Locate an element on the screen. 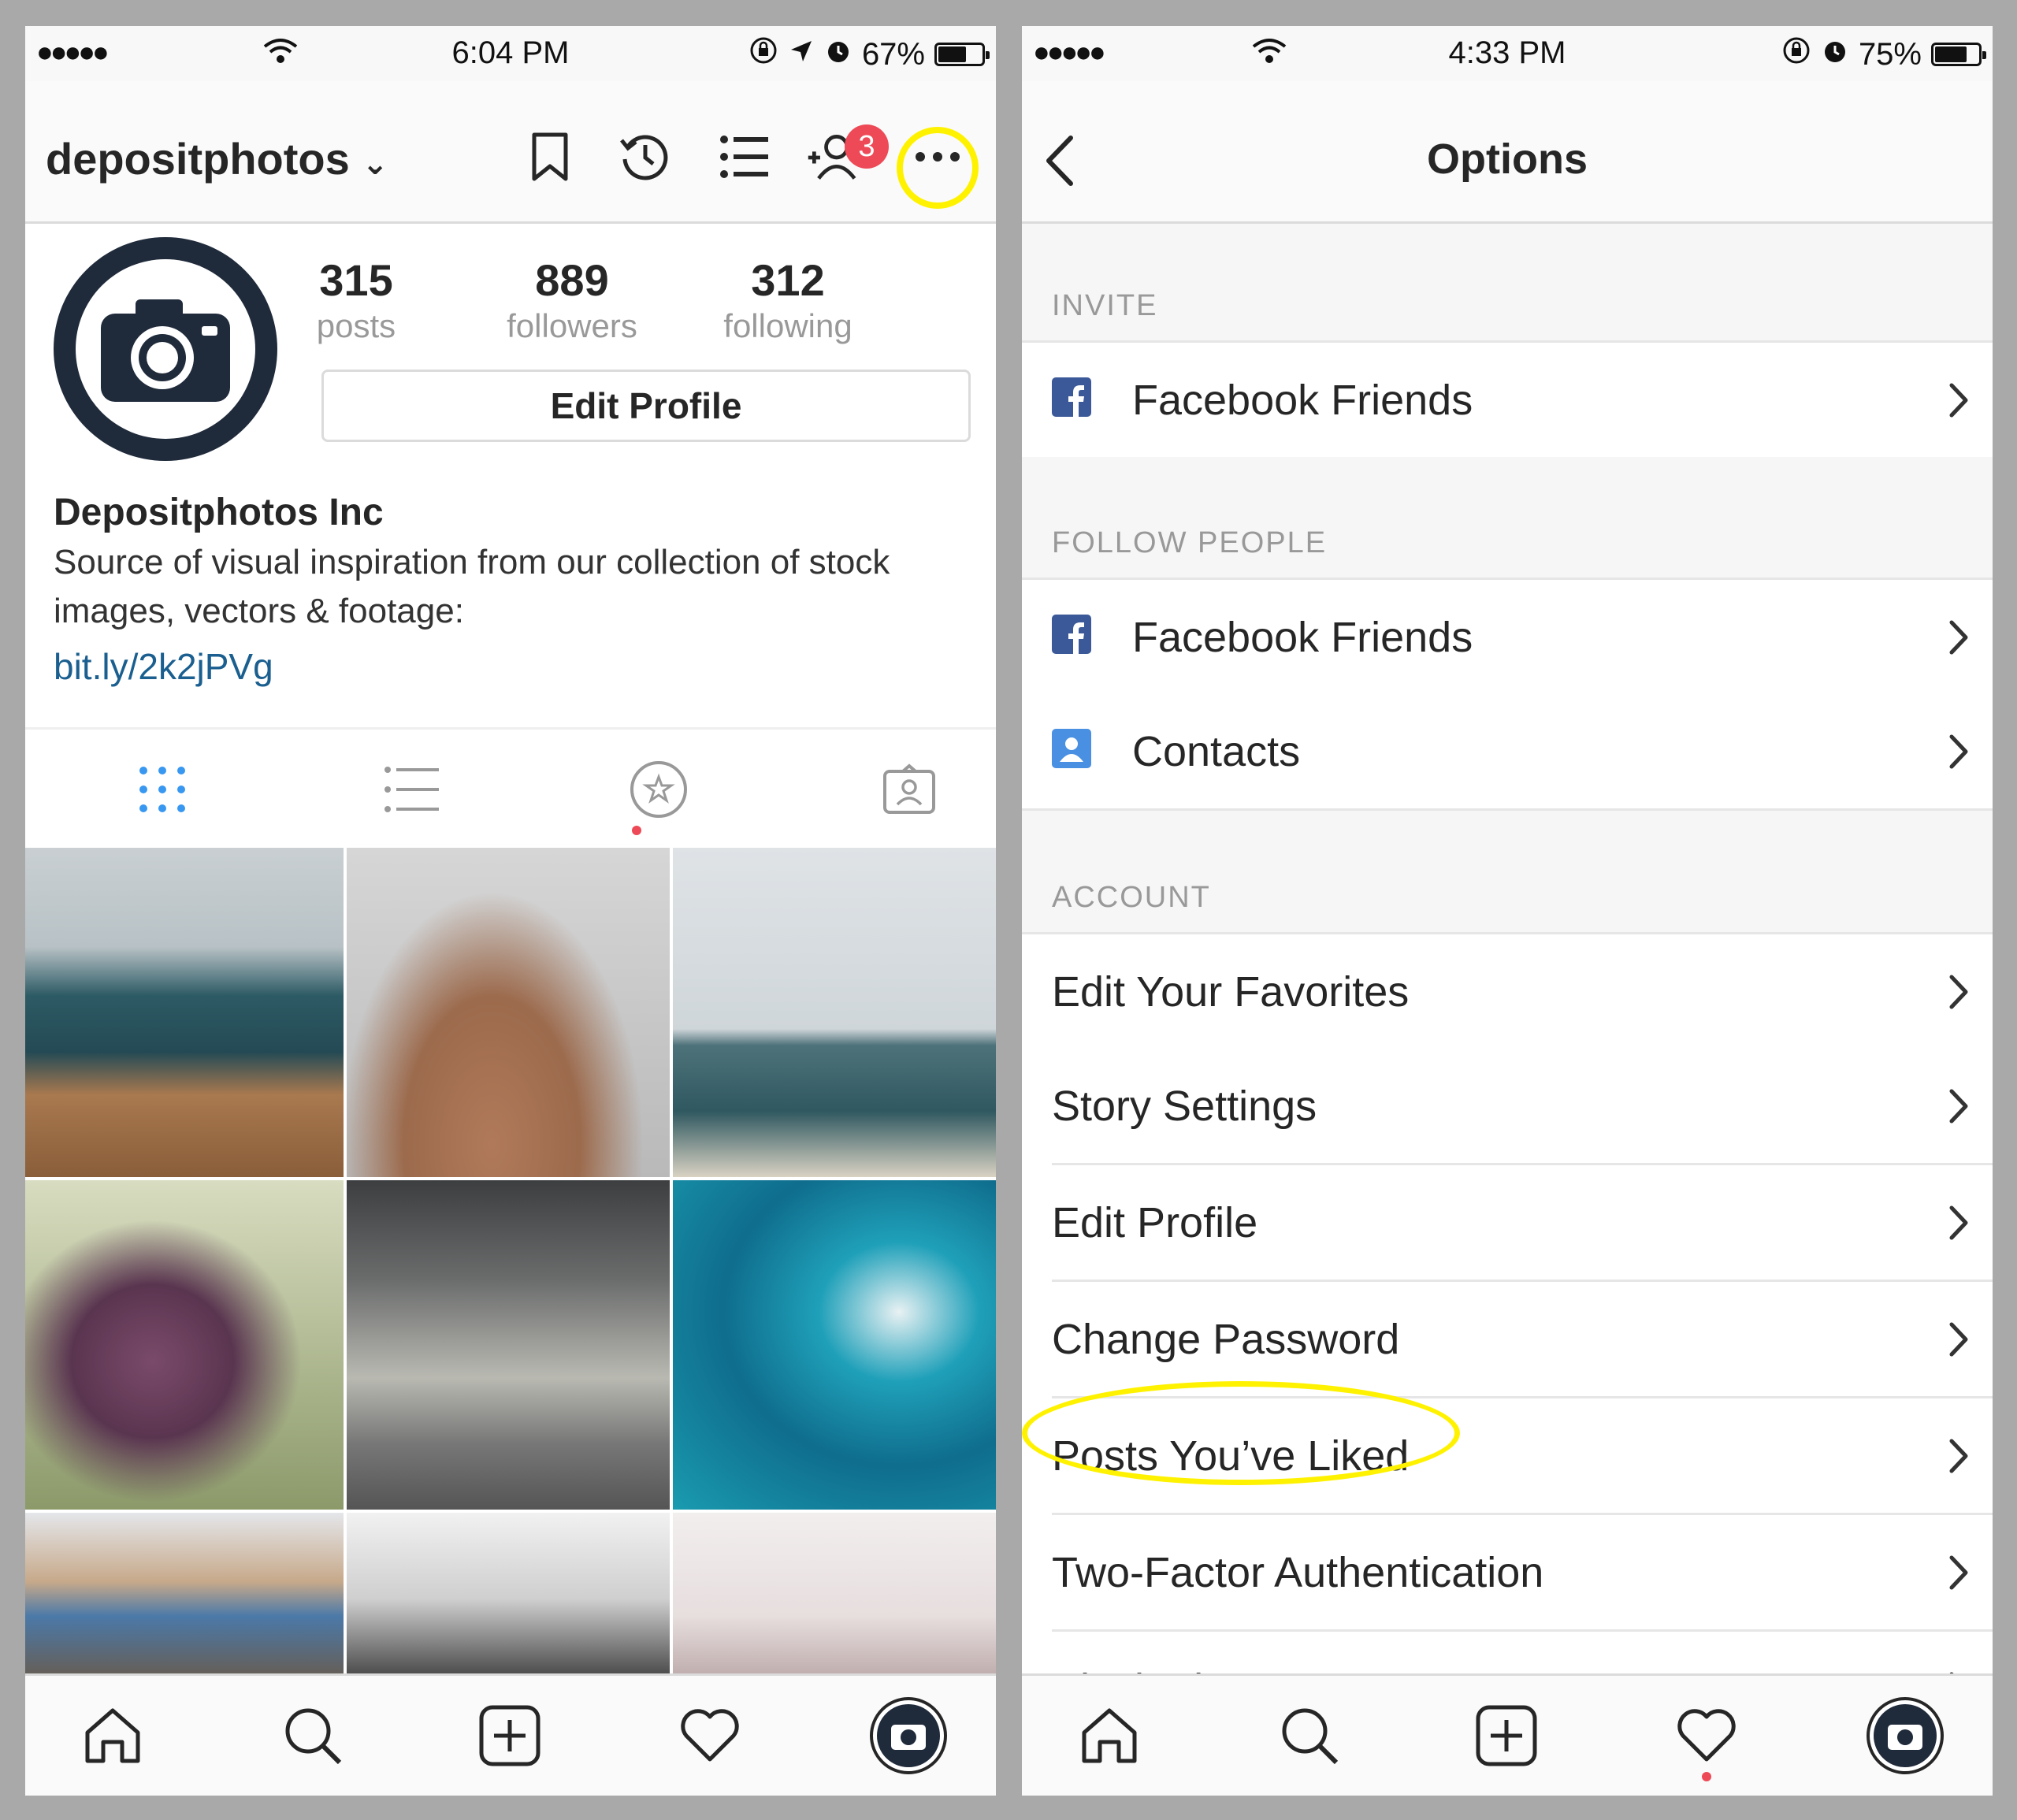  edit-profile-button: Edit Profile is located at coordinates (646, 406).